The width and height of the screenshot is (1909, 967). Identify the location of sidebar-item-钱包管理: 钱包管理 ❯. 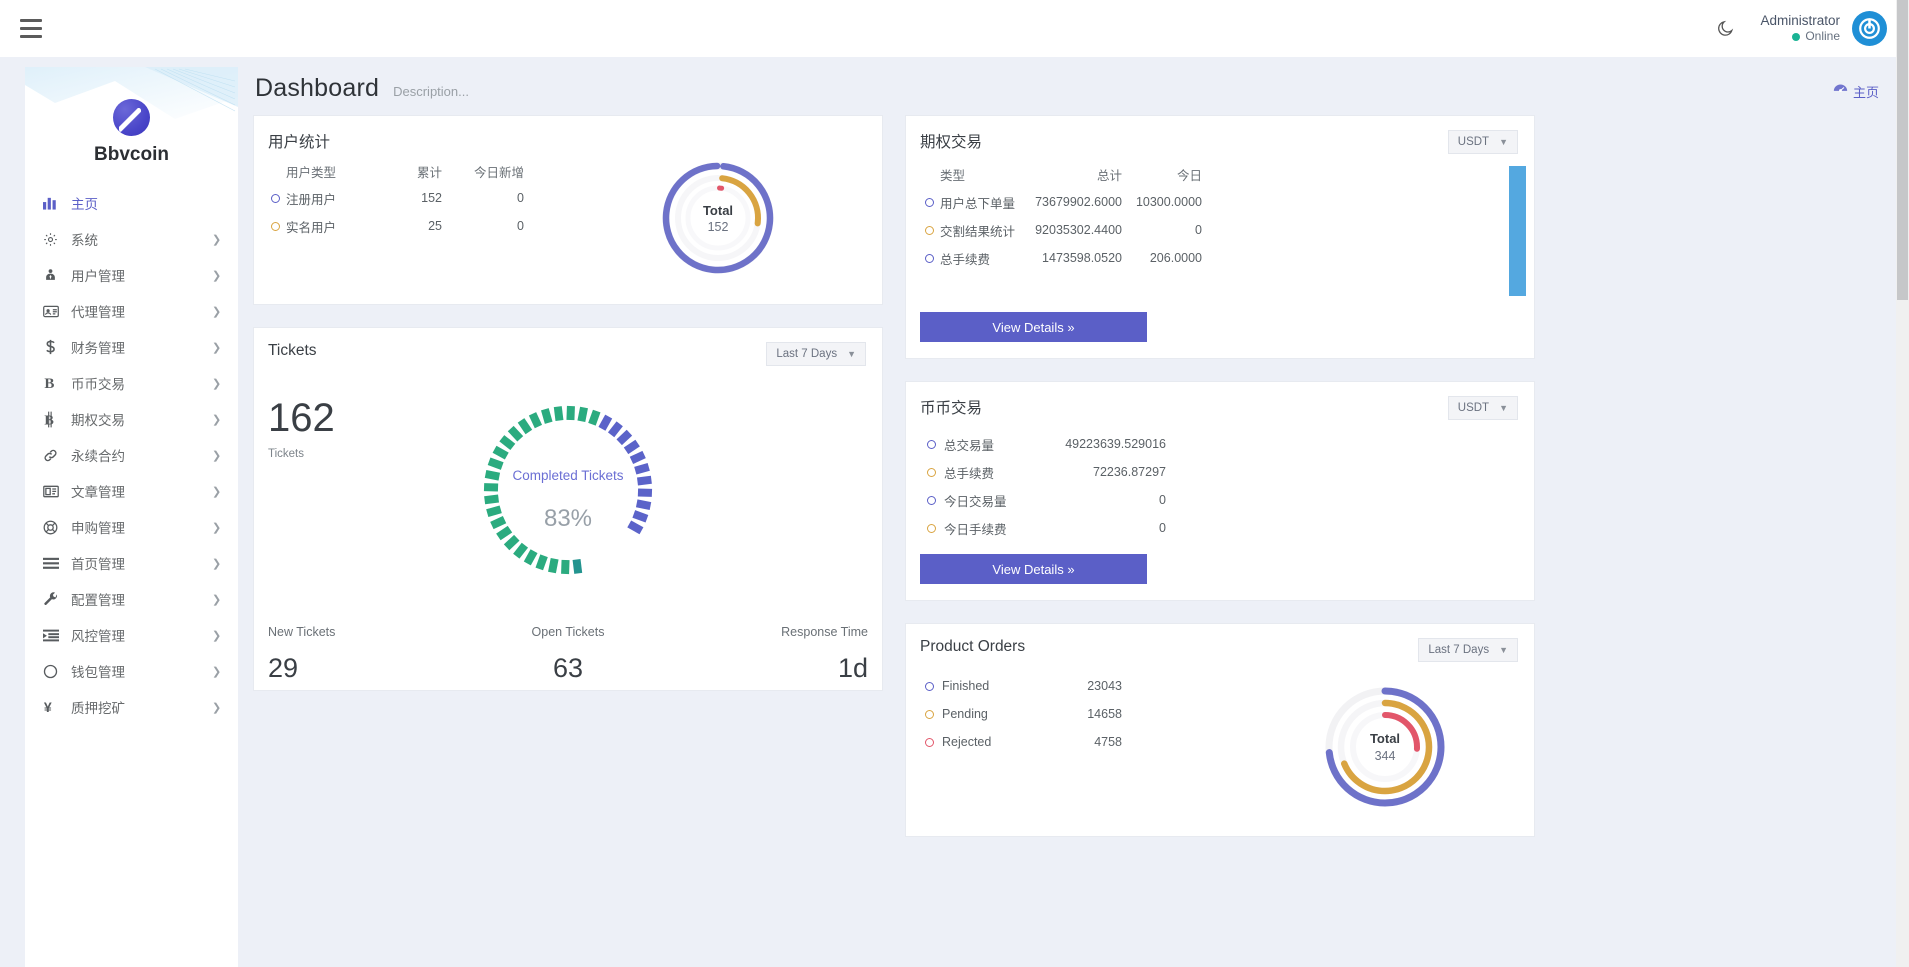
(131, 671).